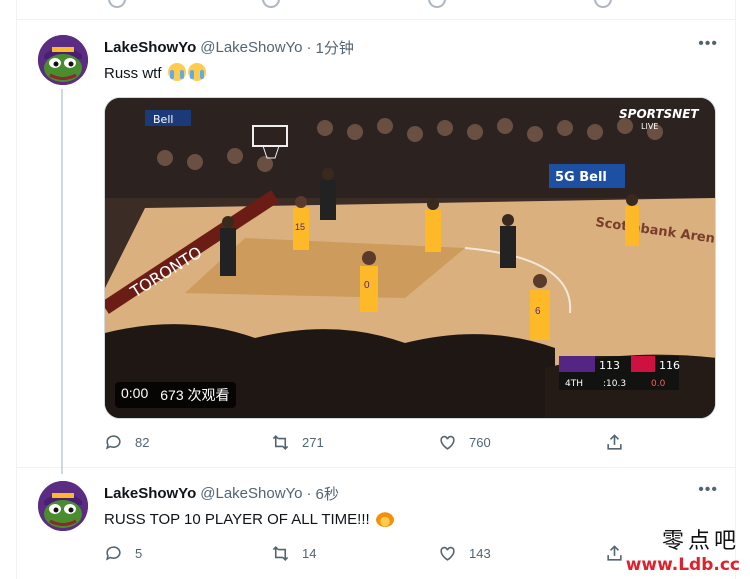 Image resolution: width=750 pixels, height=579 pixels. Describe the element at coordinates (309, 553) in the screenshot. I see `retweet-count: 14` at that location.